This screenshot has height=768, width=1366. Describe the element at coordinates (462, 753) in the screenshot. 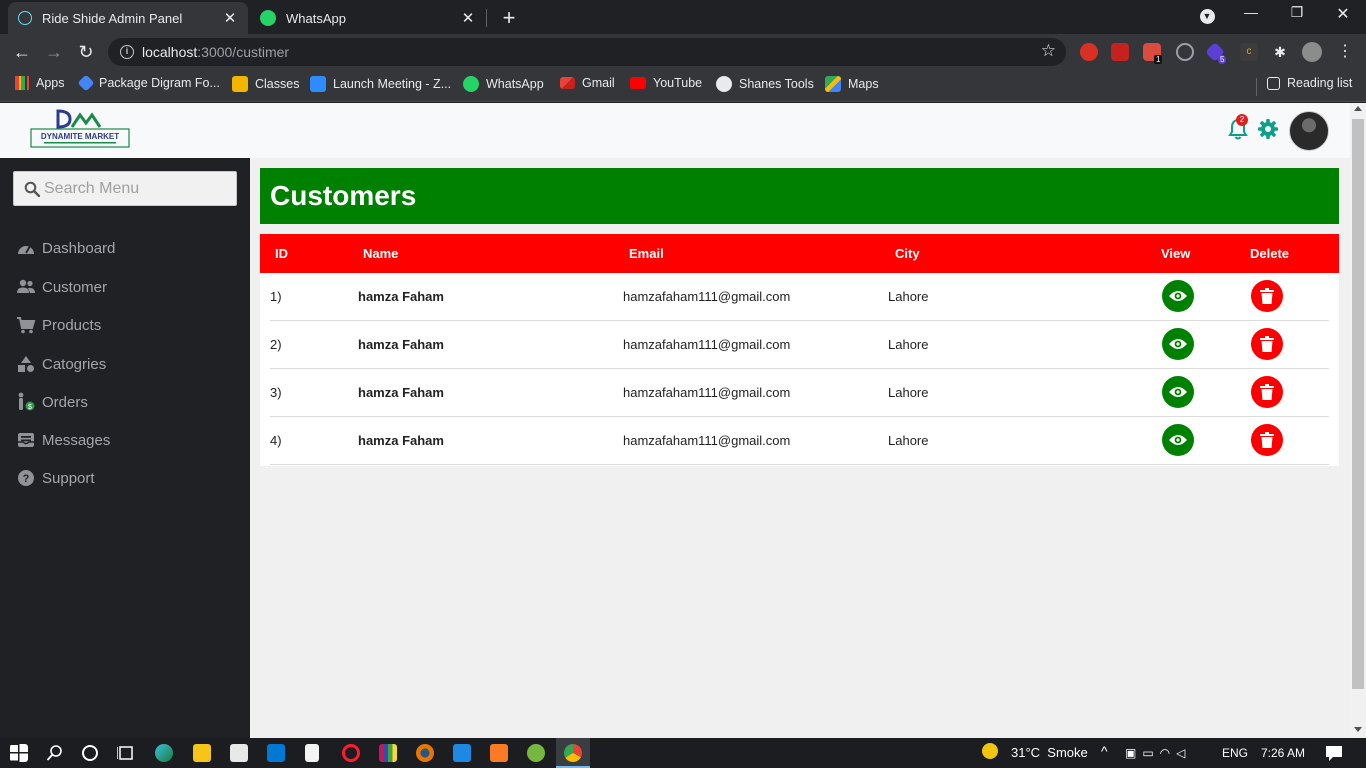

I see `vscode-icon` at that location.